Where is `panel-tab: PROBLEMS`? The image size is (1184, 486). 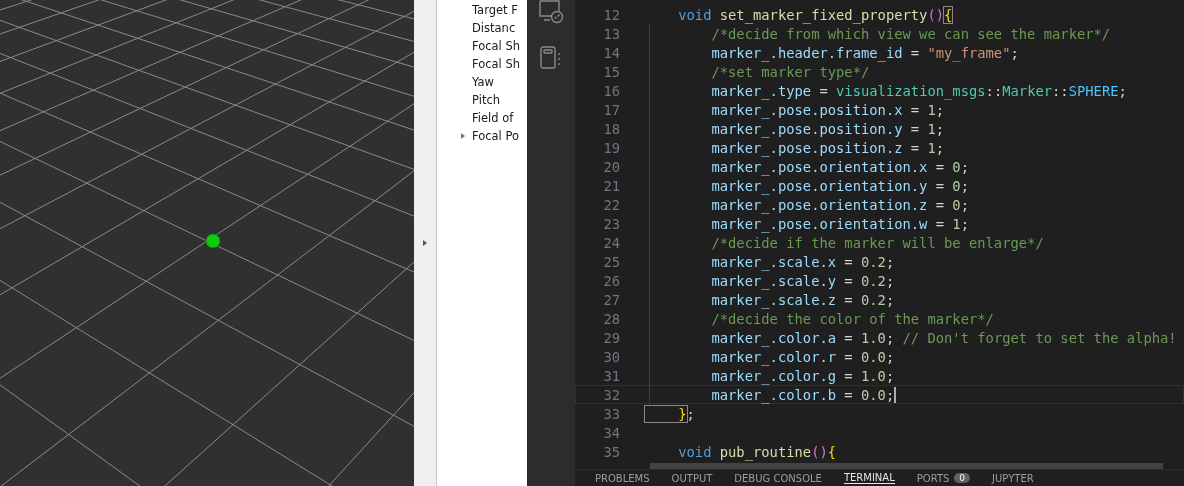
panel-tab: PROBLEMS is located at coordinates (622, 478).